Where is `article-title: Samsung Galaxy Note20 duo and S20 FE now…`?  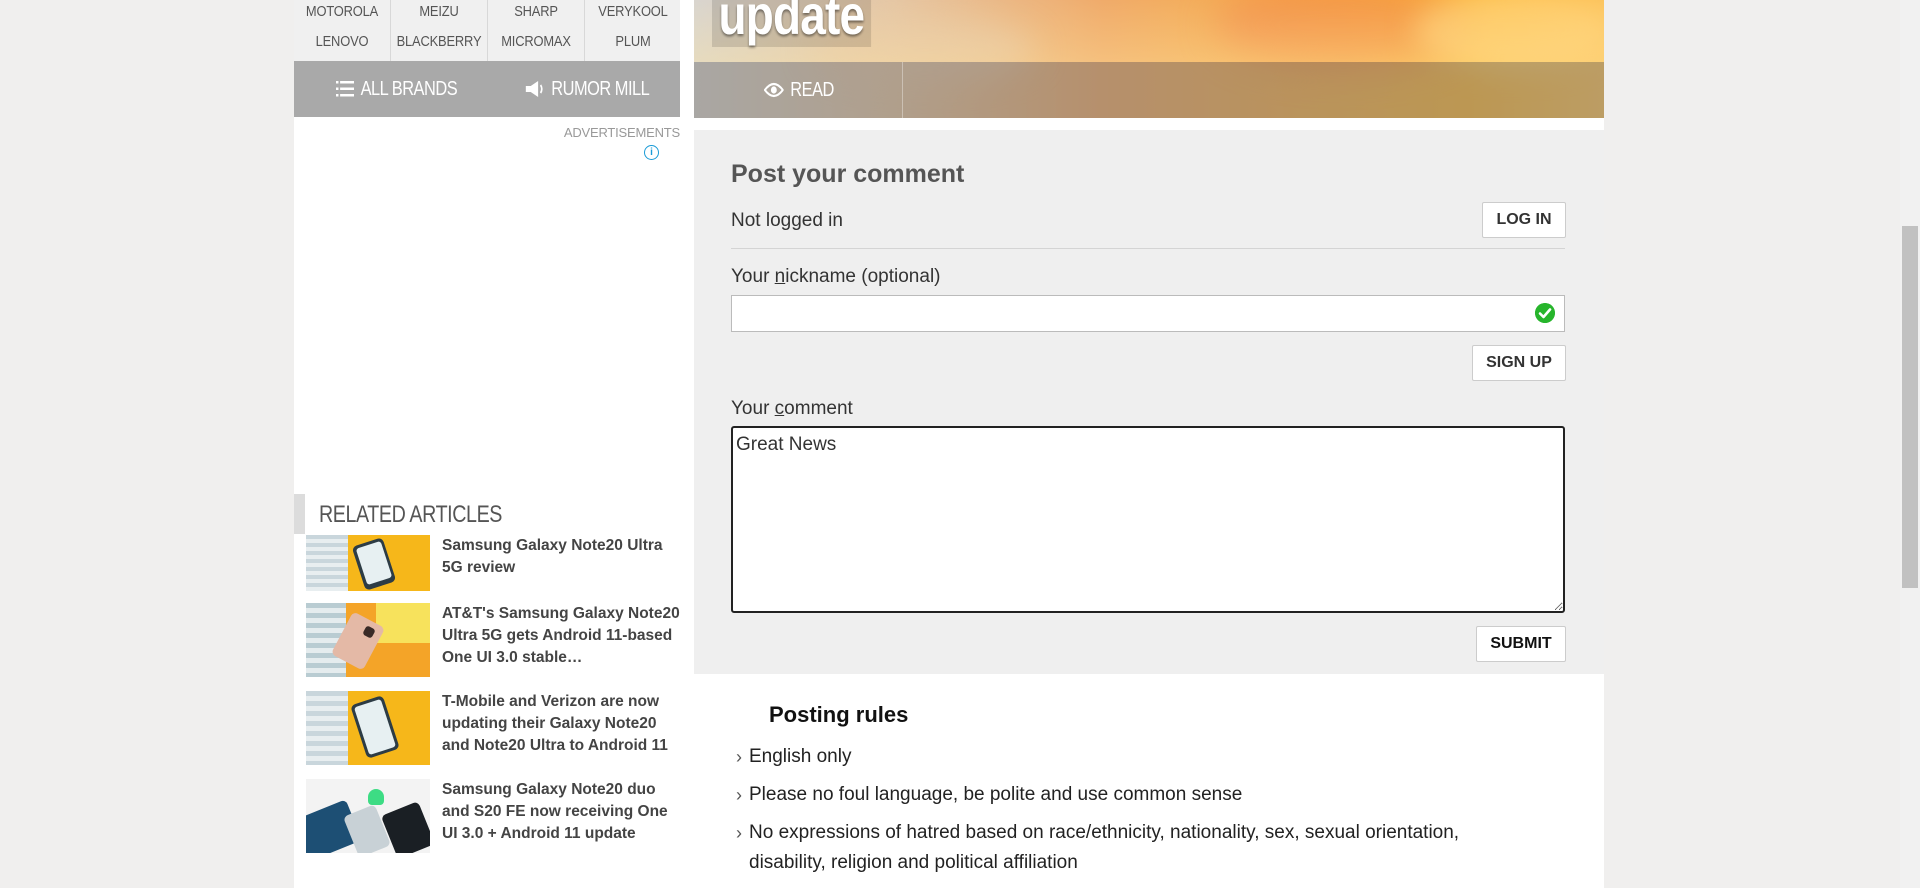 article-title: Samsung Galaxy Note20 duo and S20 FE now… is located at coordinates (555, 811).